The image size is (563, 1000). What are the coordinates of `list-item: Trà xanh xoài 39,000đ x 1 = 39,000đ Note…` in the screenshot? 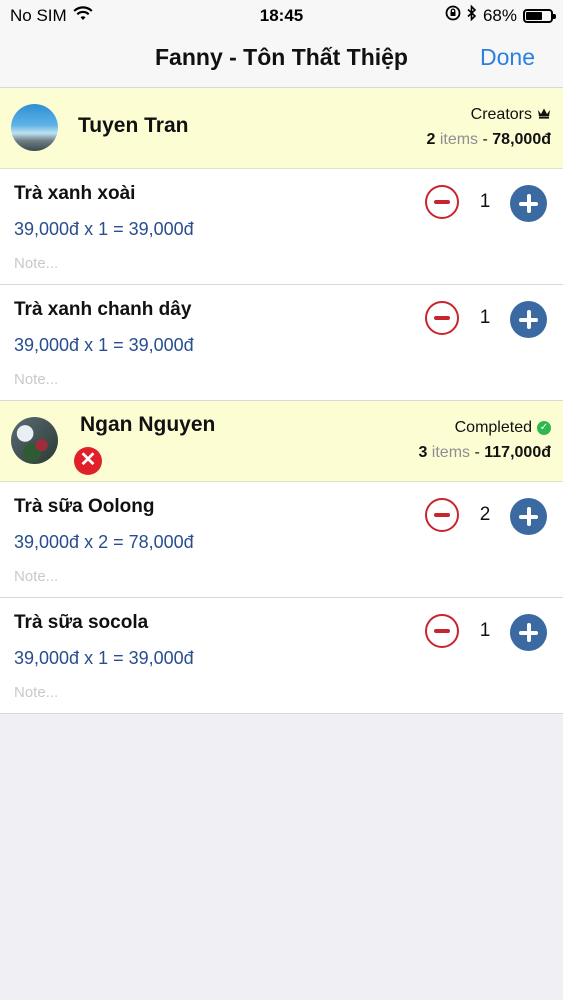 It's located at (281, 227).